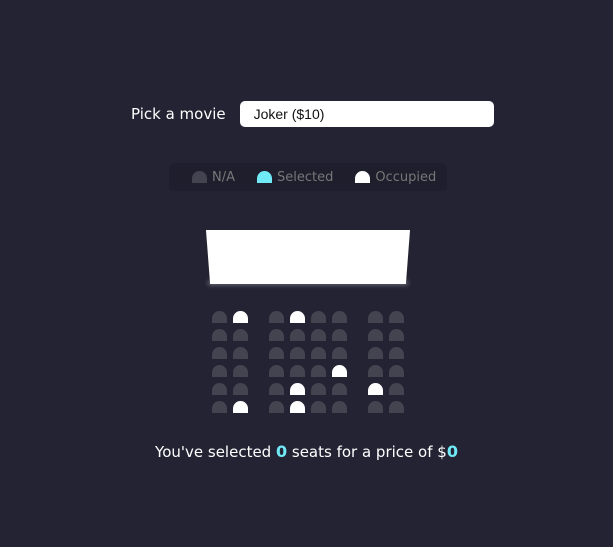 The height and width of the screenshot is (547, 613). What do you see at coordinates (375, 353) in the screenshot?
I see `seat-r3-c7` at bounding box center [375, 353].